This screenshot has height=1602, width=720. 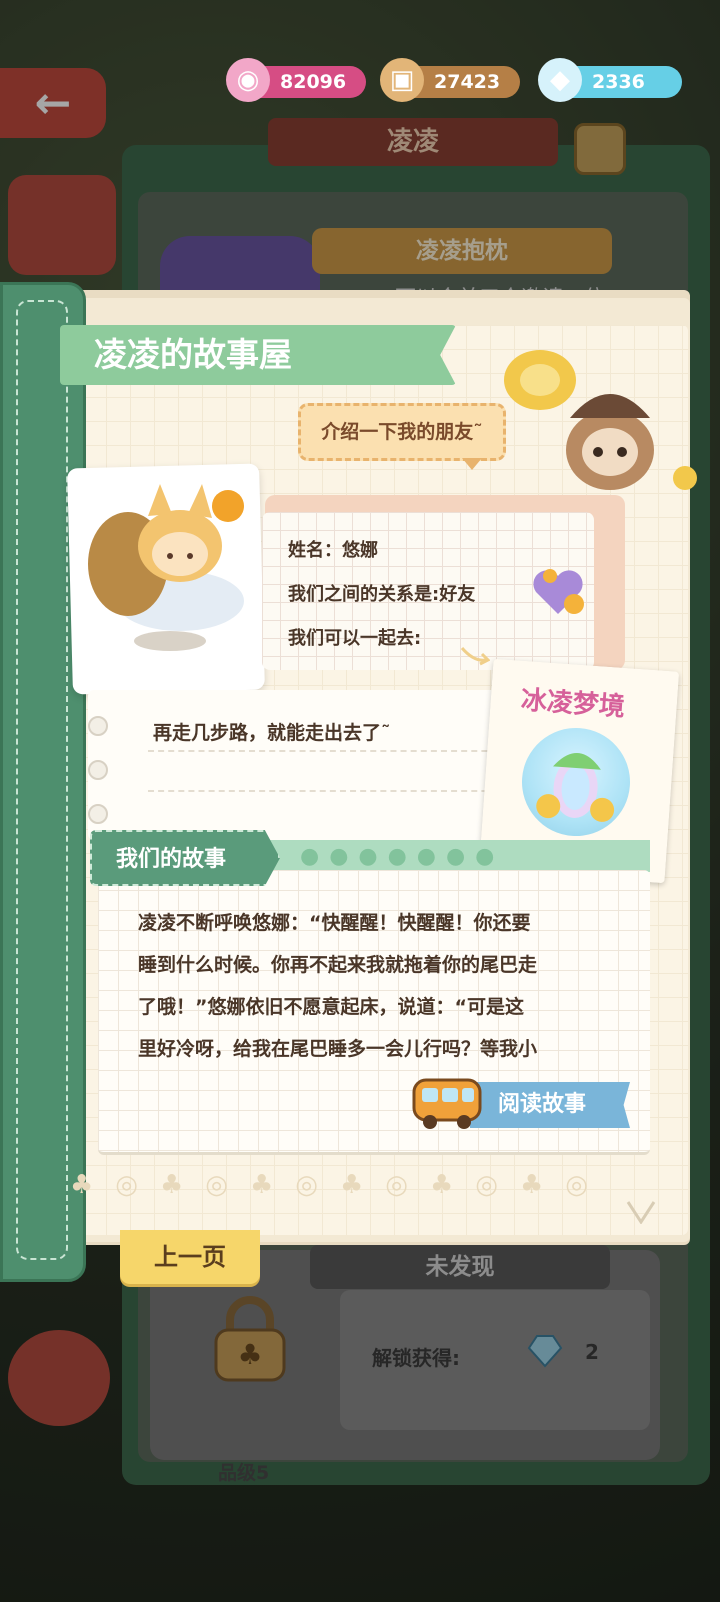 I want to click on story-line: 了哦！”悠娜依旧不愿意起床，说道：“可是这, so click(x=331, y=1007).